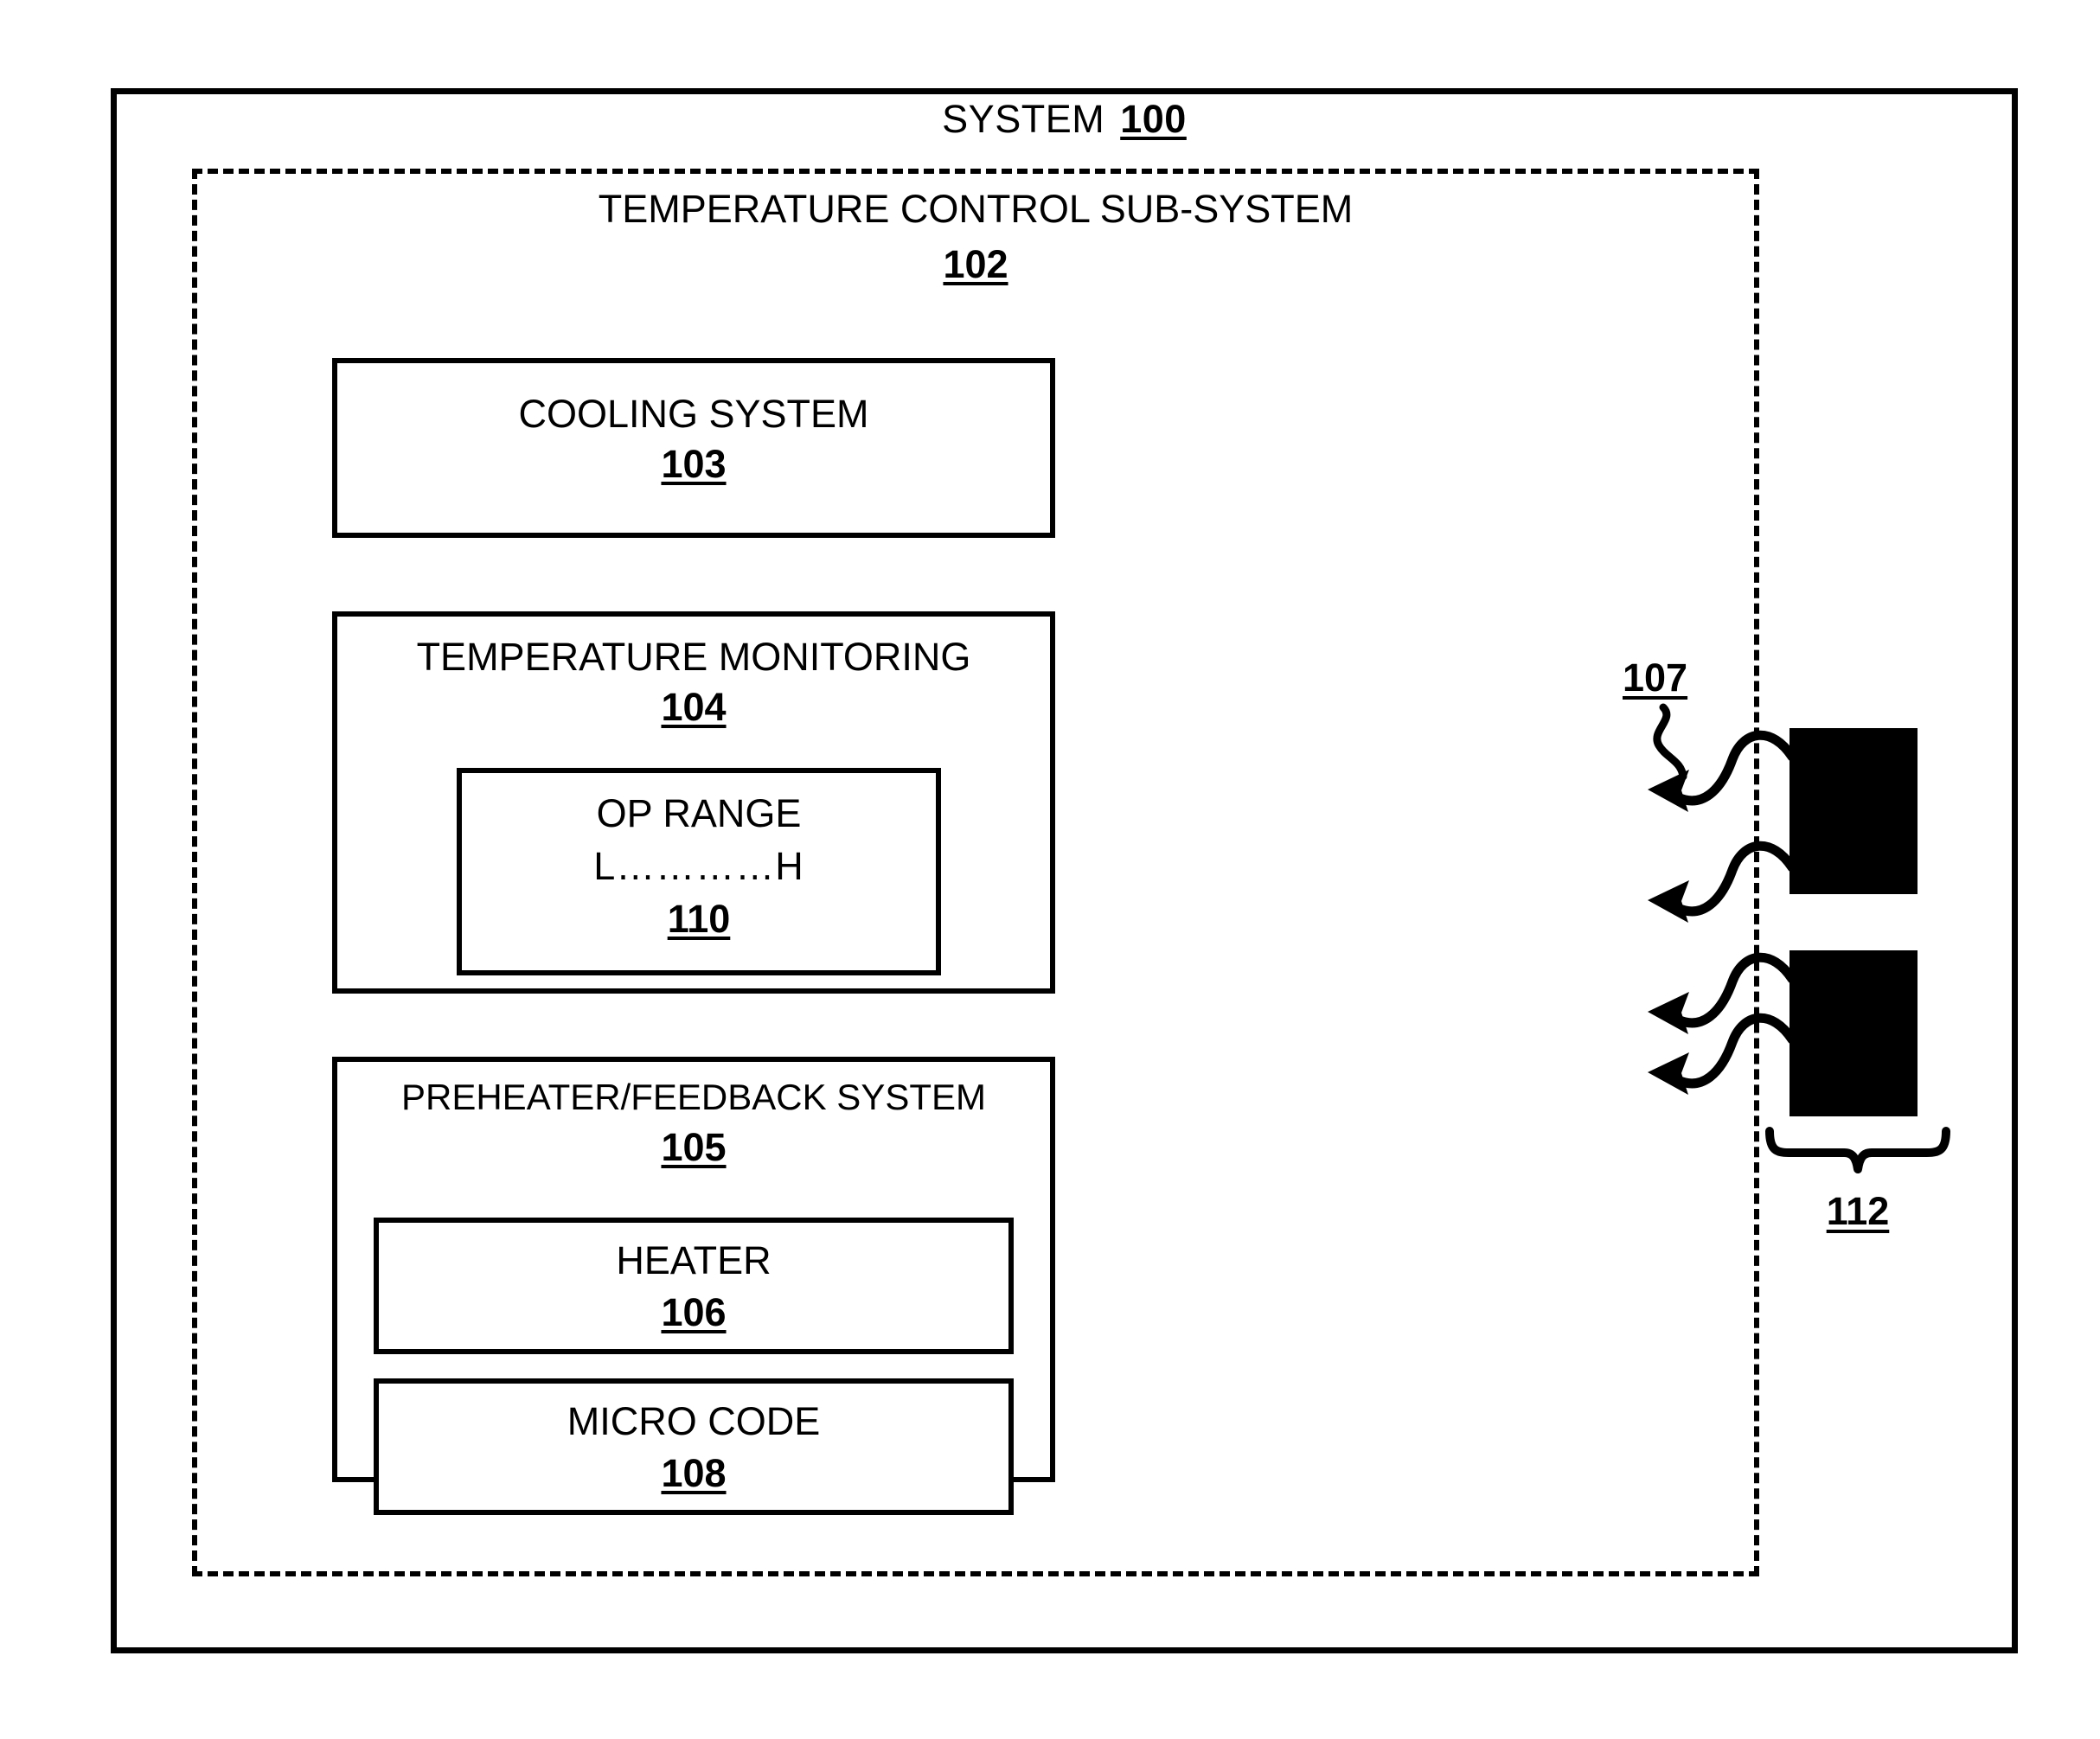 Image resolution: width=2100 pixels, height=1739 pixels. What do you see at coordinates (976, 209) in the screenshot?
I see `subsystem-title-label: TEMPERATURE CONTROL SUB-SYSTEM` at bounding box center [976, 209].